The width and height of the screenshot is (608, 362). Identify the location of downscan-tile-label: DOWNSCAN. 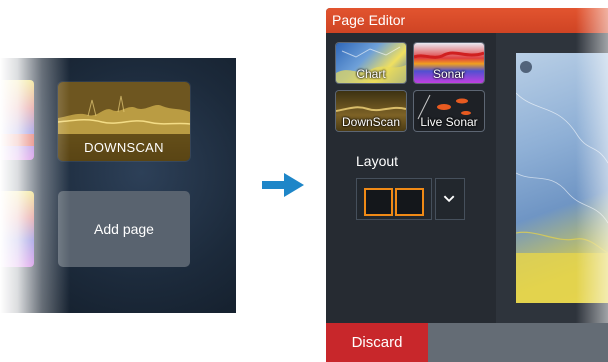
(124, 147).